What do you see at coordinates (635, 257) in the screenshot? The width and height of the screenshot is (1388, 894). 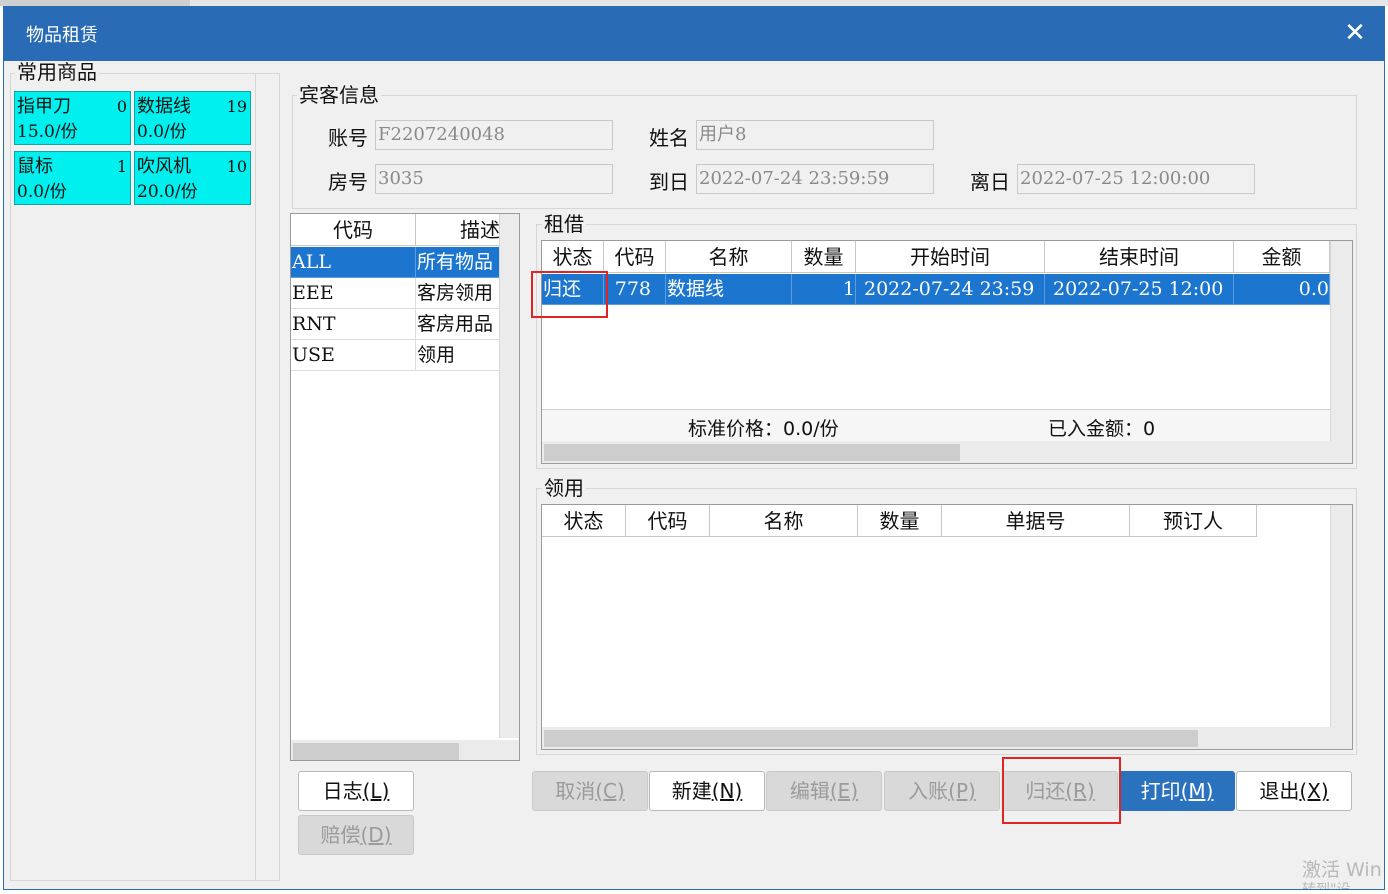 I see `rental-header-code: 代码` at bounding box center [635, 257].